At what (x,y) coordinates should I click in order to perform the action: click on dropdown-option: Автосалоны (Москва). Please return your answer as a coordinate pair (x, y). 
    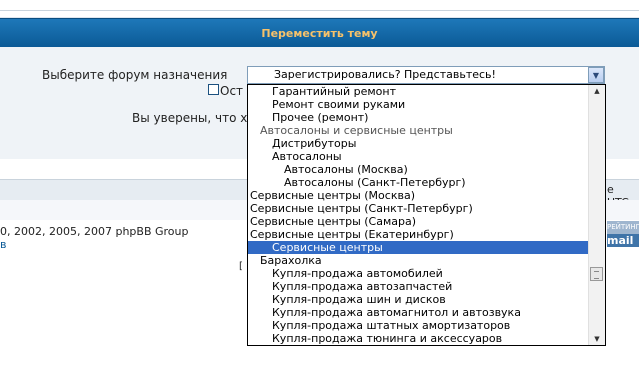
    Looking at the image, I should click on (419, 169).